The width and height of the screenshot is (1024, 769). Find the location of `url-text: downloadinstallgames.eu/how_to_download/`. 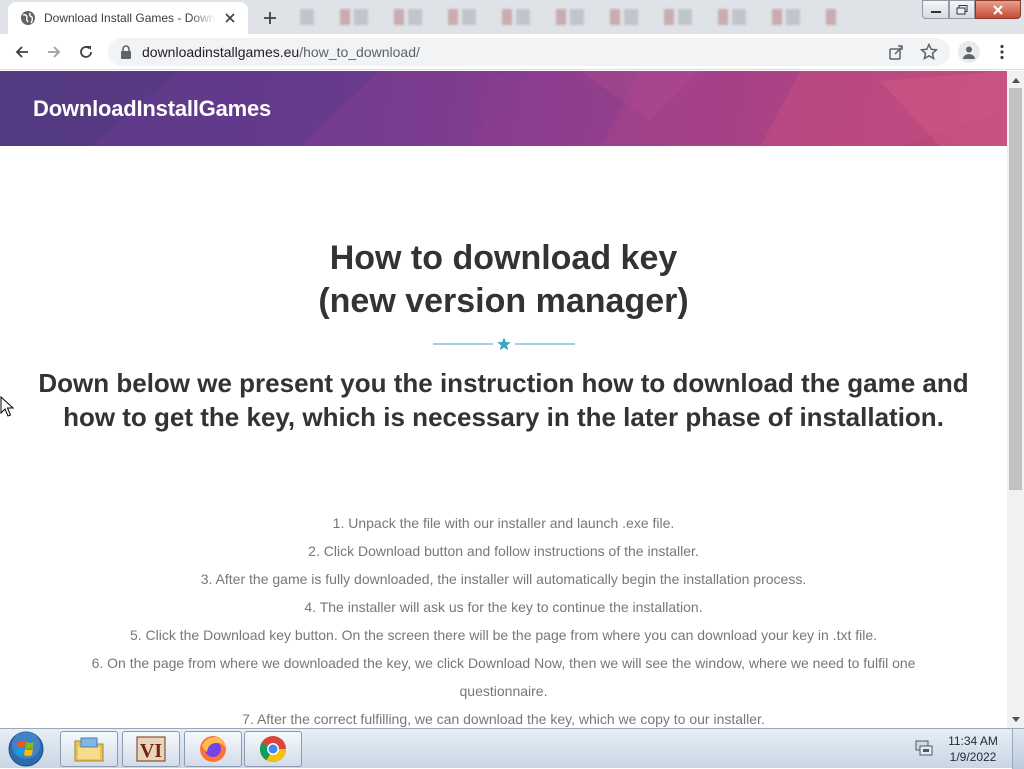

url-text: downloadinstallgames.eu/how_to_download/ is located at coordinates (281, 52).